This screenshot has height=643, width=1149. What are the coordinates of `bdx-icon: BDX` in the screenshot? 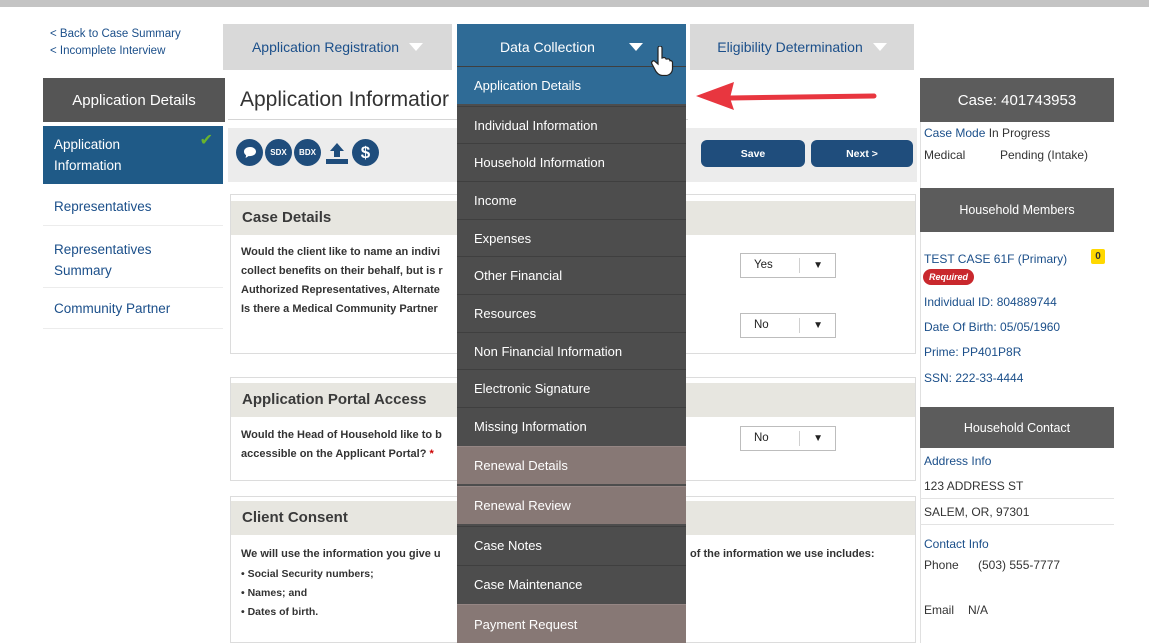 It's located at (307, 152).